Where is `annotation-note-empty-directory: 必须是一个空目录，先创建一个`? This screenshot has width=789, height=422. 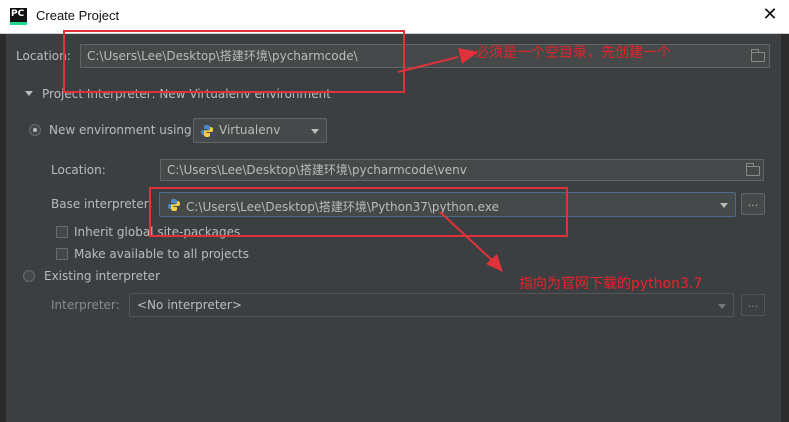
annotation-note-empty-directory: 必须是一个空目录，先创建一个 is located at coordinates (573, 53).